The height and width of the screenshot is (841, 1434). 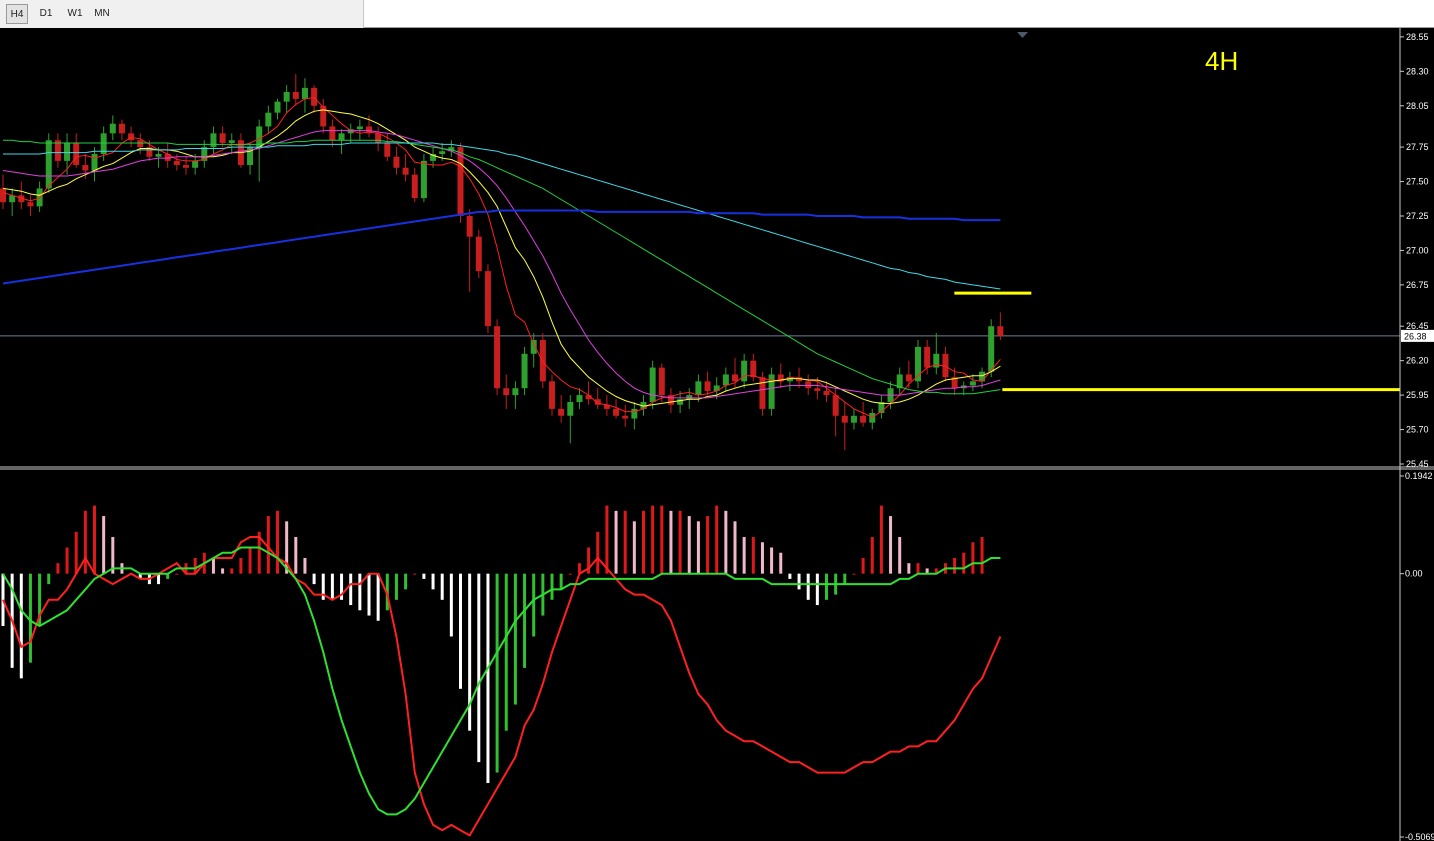 I want to click on timeframe-d1-button: D1, so click(x=46, y=14).